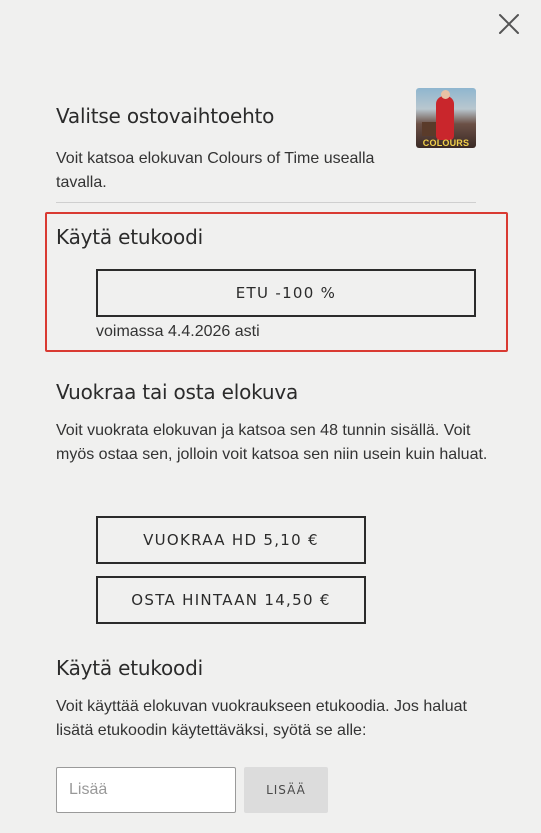 The height and width of the screenshot is (833, 541). Describe the element at coordinates (129, 668) in the screenshot. I see `coupon-entry-title: Käytä etukoodi` at that location.